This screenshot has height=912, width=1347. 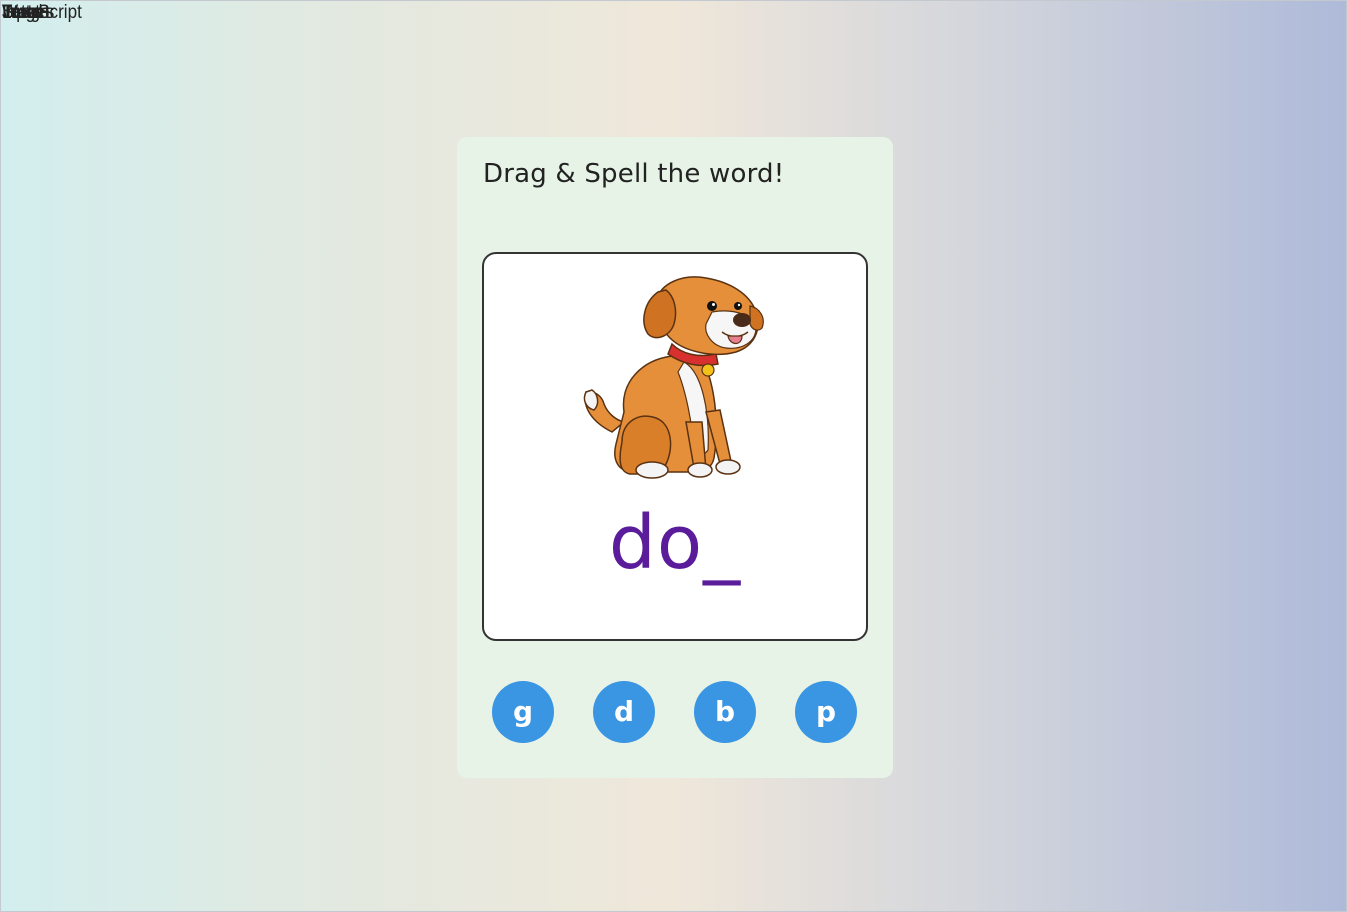 What do you see at coordinates (523, 712) in the screenshot?
I see `letter-tile-g: g` at bounding box center [523, 712].